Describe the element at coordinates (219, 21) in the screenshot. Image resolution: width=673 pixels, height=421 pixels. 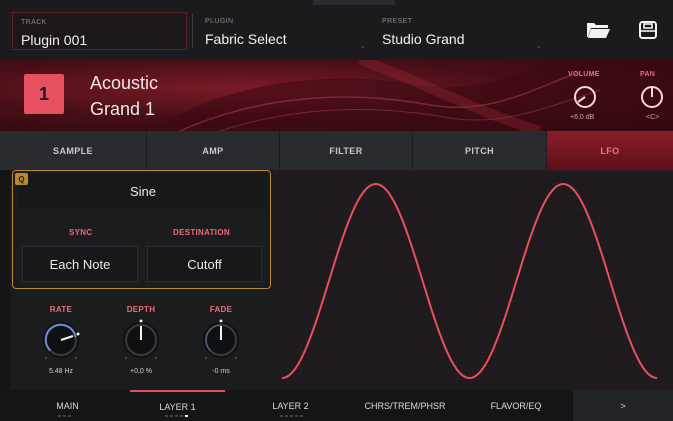
I see `plugin-field-label: PLUGIN` at that location.